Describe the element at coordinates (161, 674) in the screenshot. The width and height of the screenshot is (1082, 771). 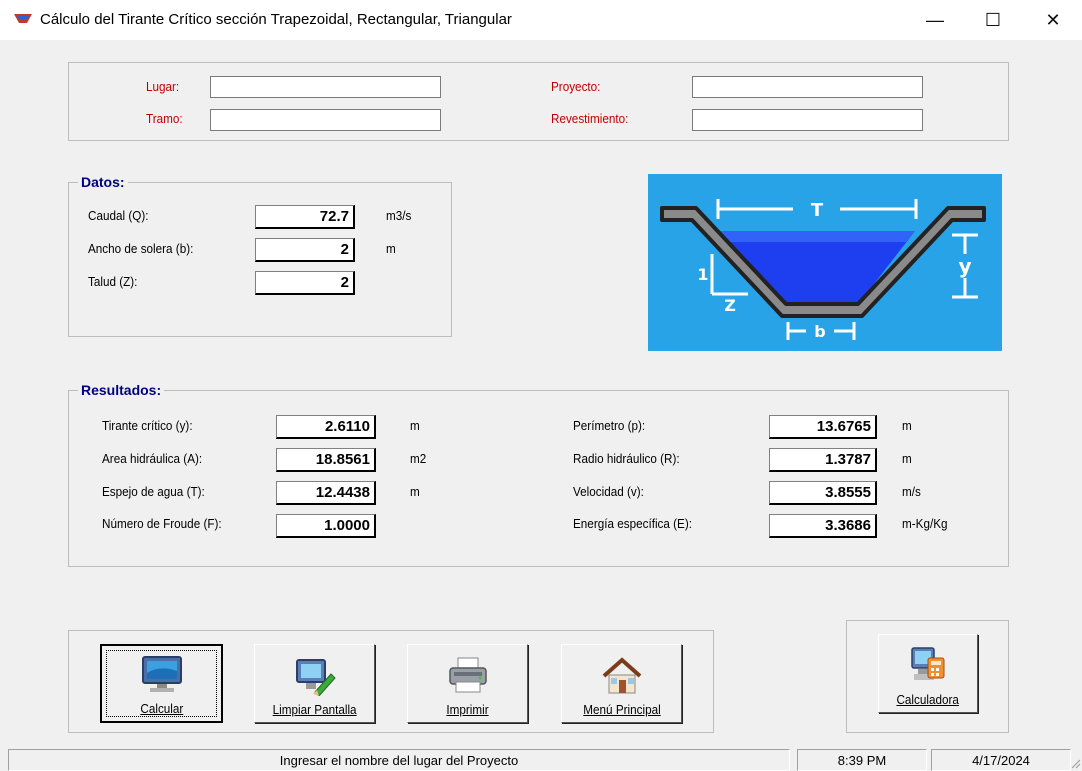
I see `monitor-icon` at that location.